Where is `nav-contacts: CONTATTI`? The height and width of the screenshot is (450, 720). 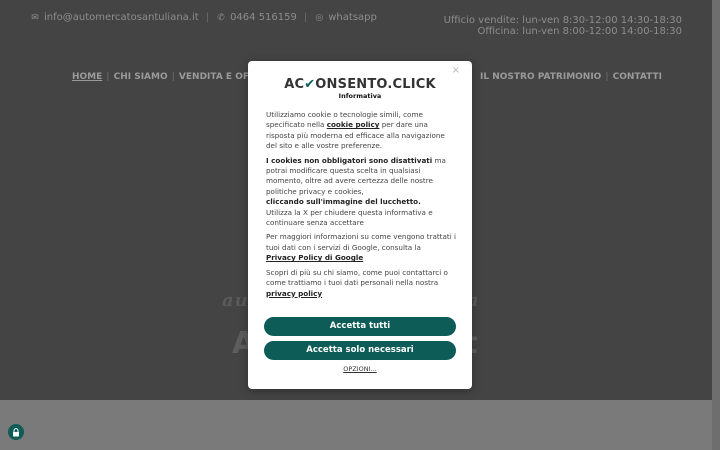
nav-contacts: CONTATTI is located at coordinates (637, 77).